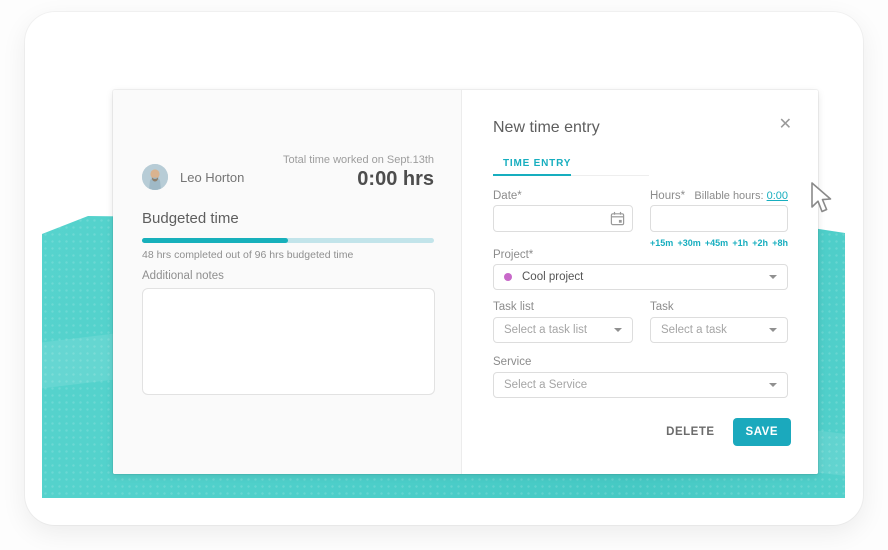 The image size is (888, 550). What do you see at coordinates (507, 196) in the screenshot?
I see `date-label: Date*` at bounding box center [507, 196].